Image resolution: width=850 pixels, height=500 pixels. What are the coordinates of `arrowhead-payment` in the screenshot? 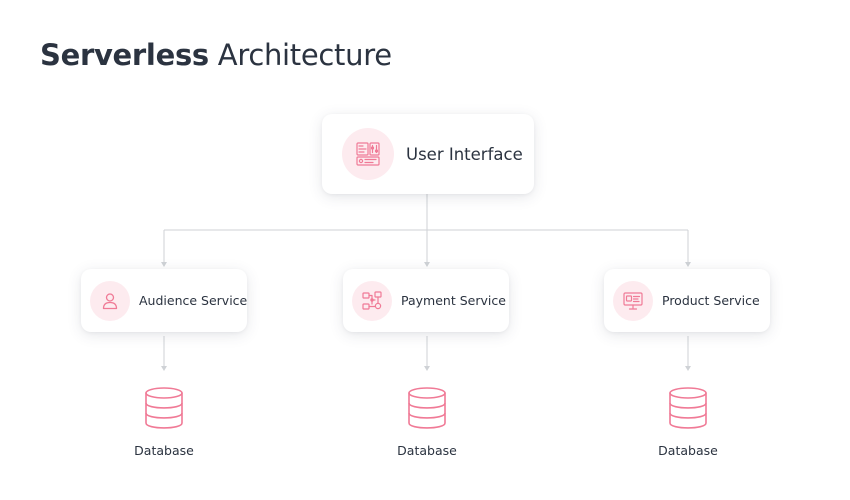 It's located at (427, 264).